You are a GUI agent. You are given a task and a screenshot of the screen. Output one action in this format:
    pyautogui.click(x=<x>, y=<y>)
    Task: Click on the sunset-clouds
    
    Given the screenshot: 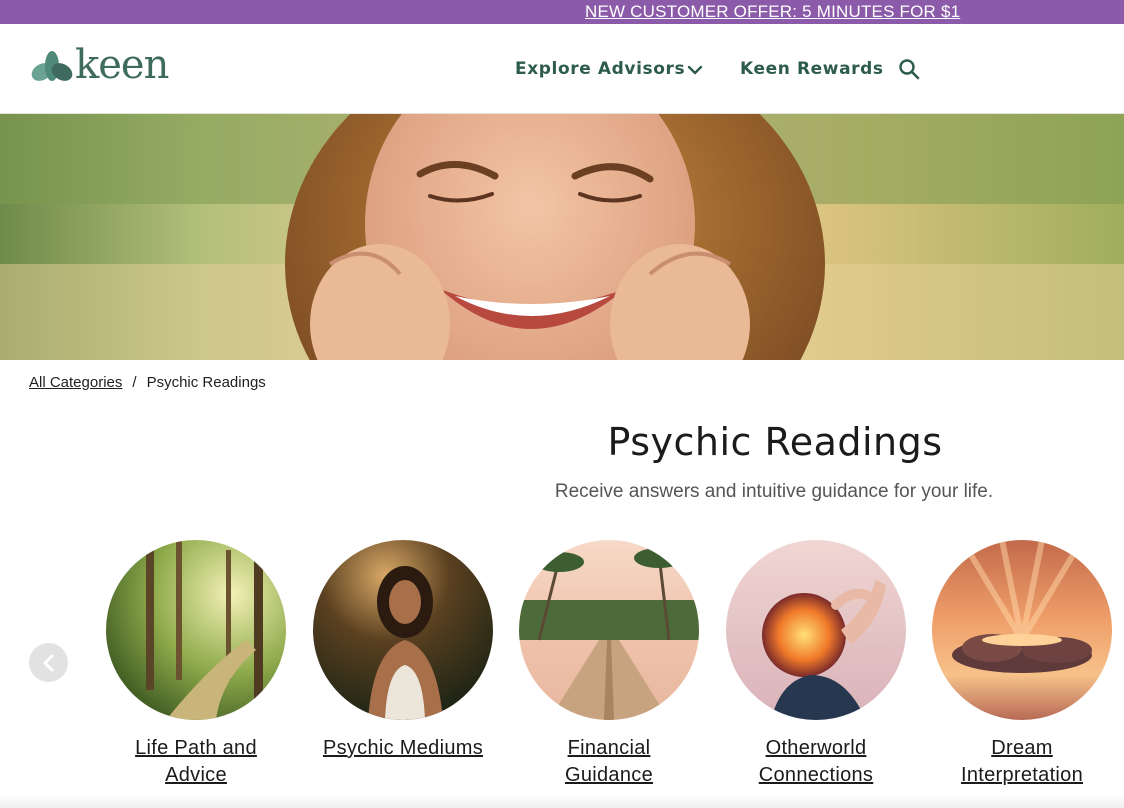 What is the action you would take?
    pyautogui.click(x=1022, y=630)
    